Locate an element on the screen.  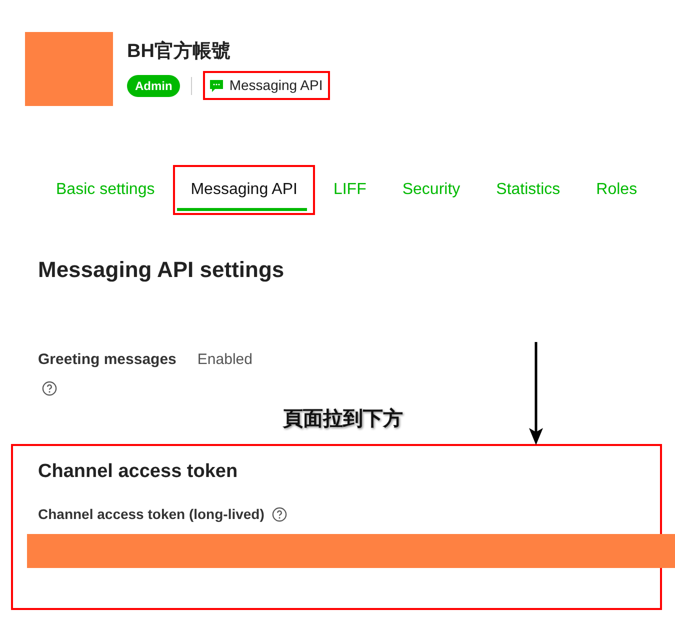
tab: Security is located at coordinates (431, 190).